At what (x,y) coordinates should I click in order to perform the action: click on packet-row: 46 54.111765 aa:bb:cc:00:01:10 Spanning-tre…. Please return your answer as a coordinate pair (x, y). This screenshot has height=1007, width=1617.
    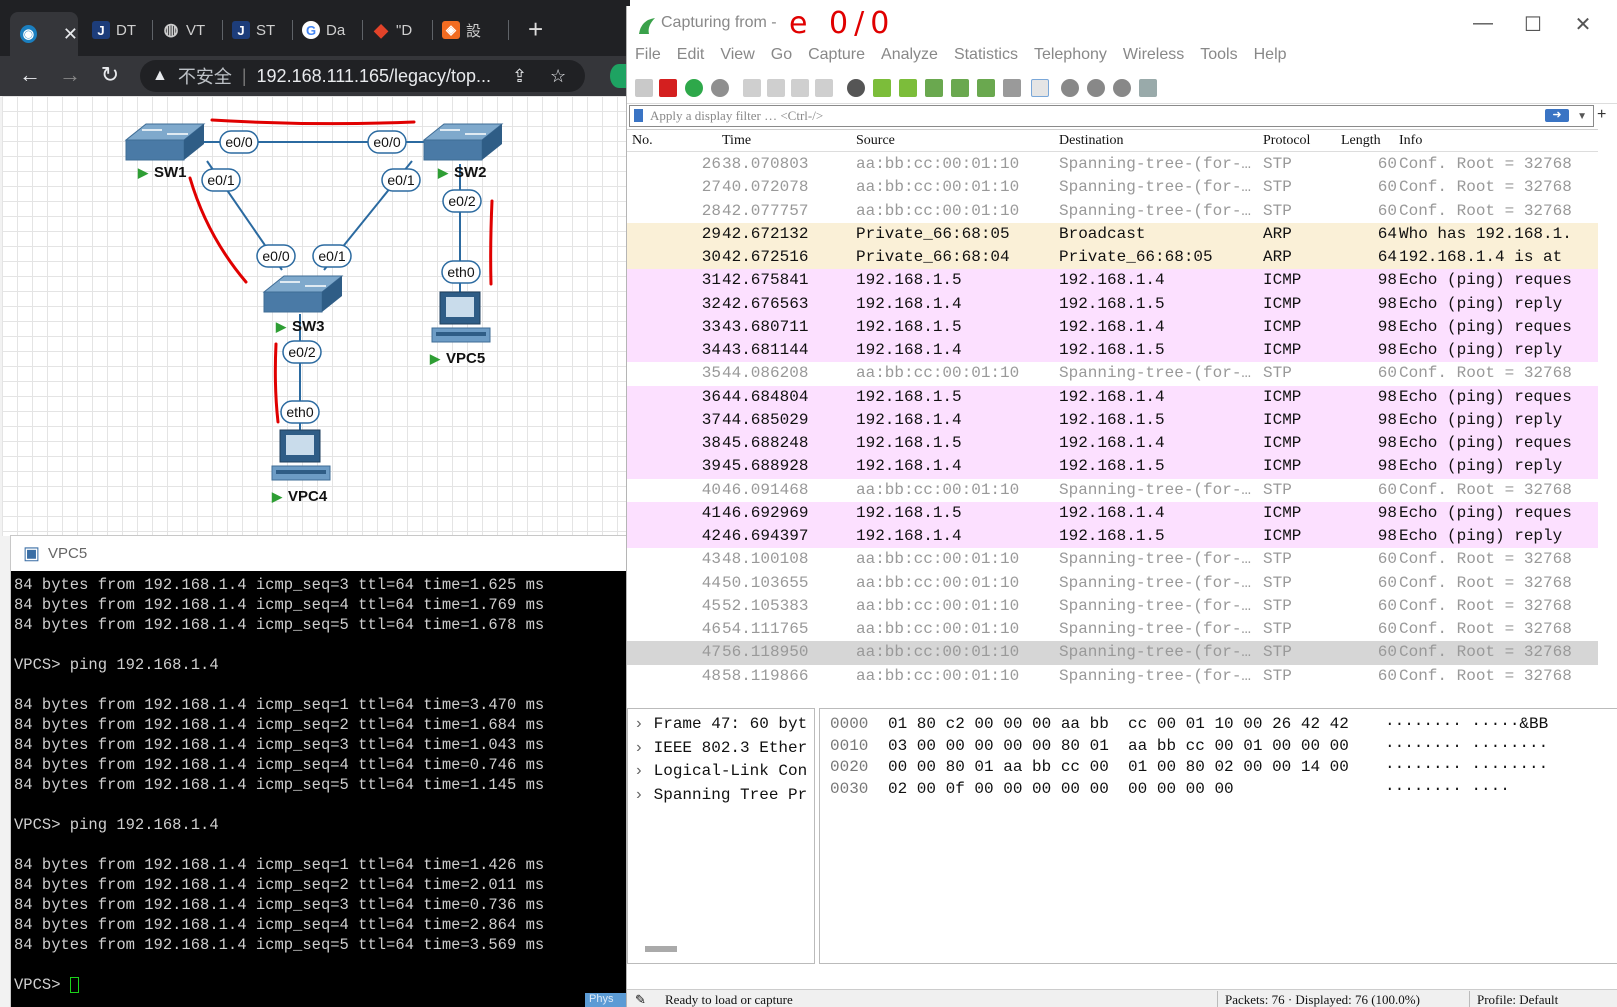
    Looking at the image, I should click on (1112, 630).